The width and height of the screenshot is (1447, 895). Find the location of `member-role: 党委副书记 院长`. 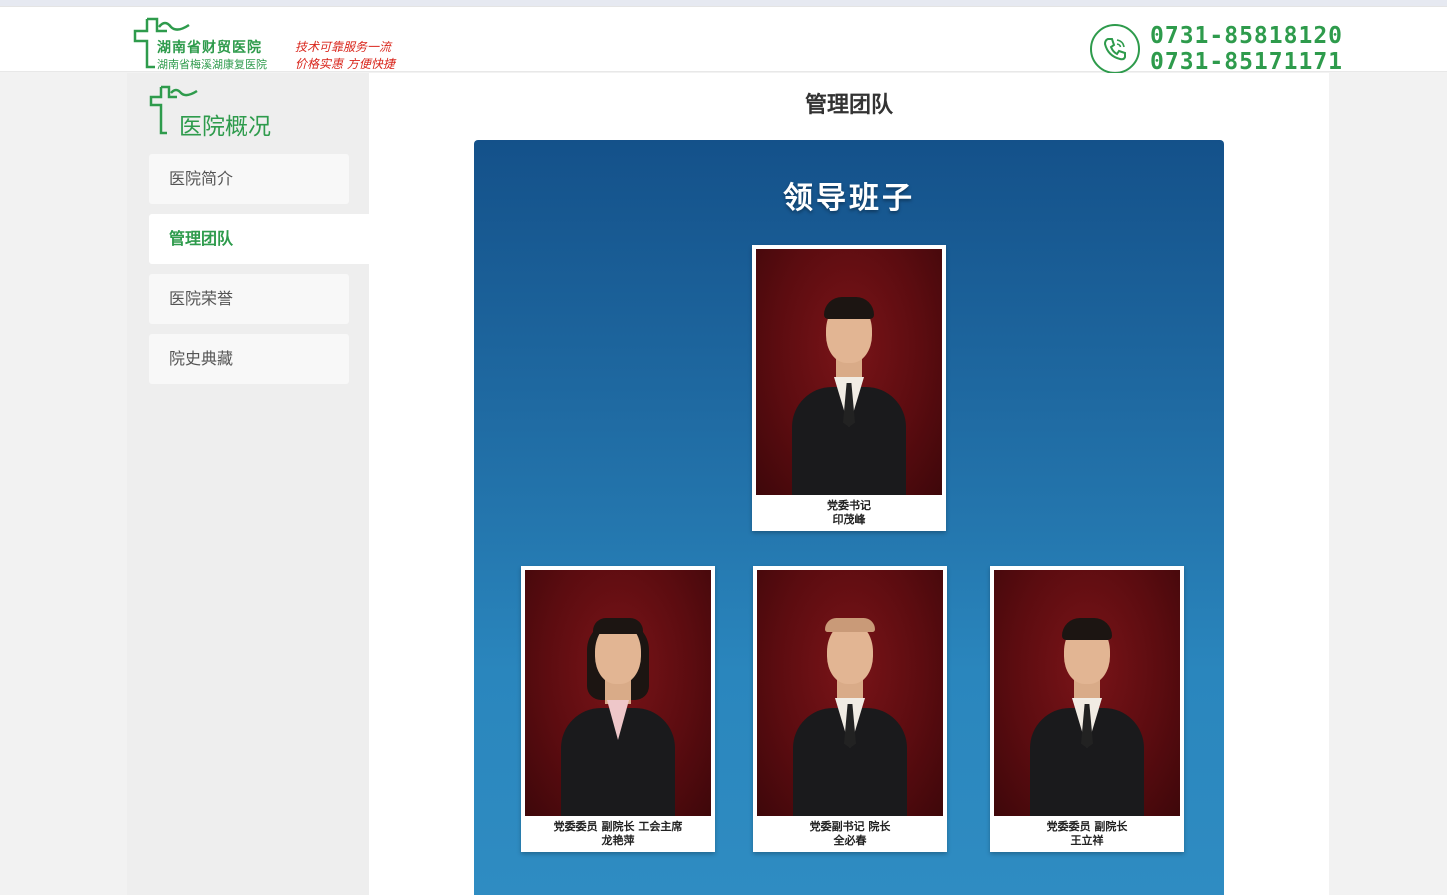

member-role: 党委副书记 院长 is located at coordinates (850, 826).